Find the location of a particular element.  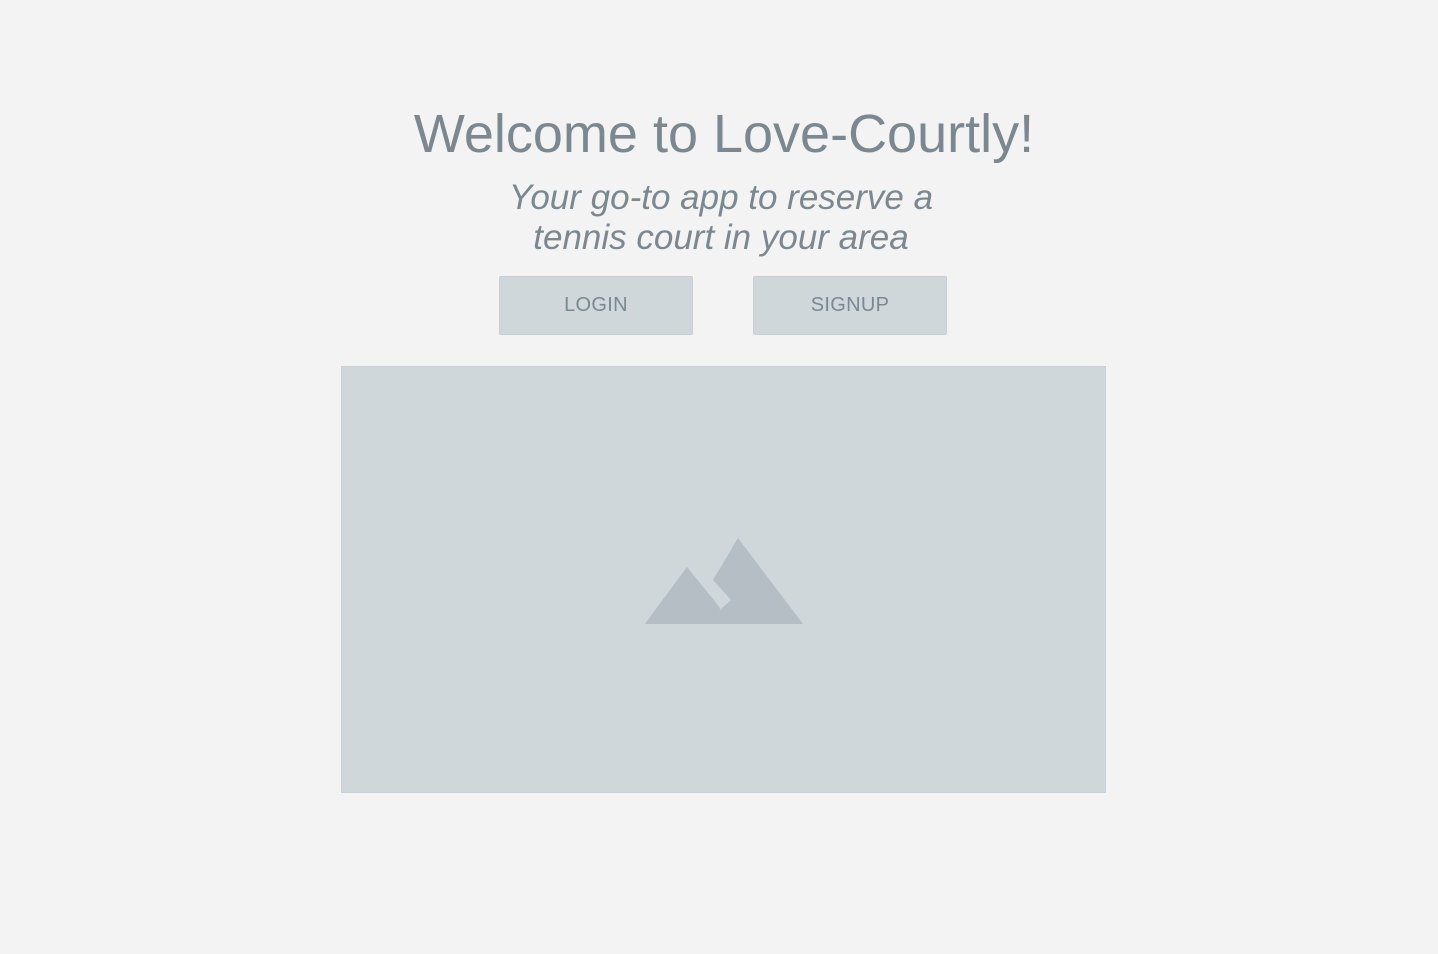

mountain-icon is located at coordinates (724, 581).